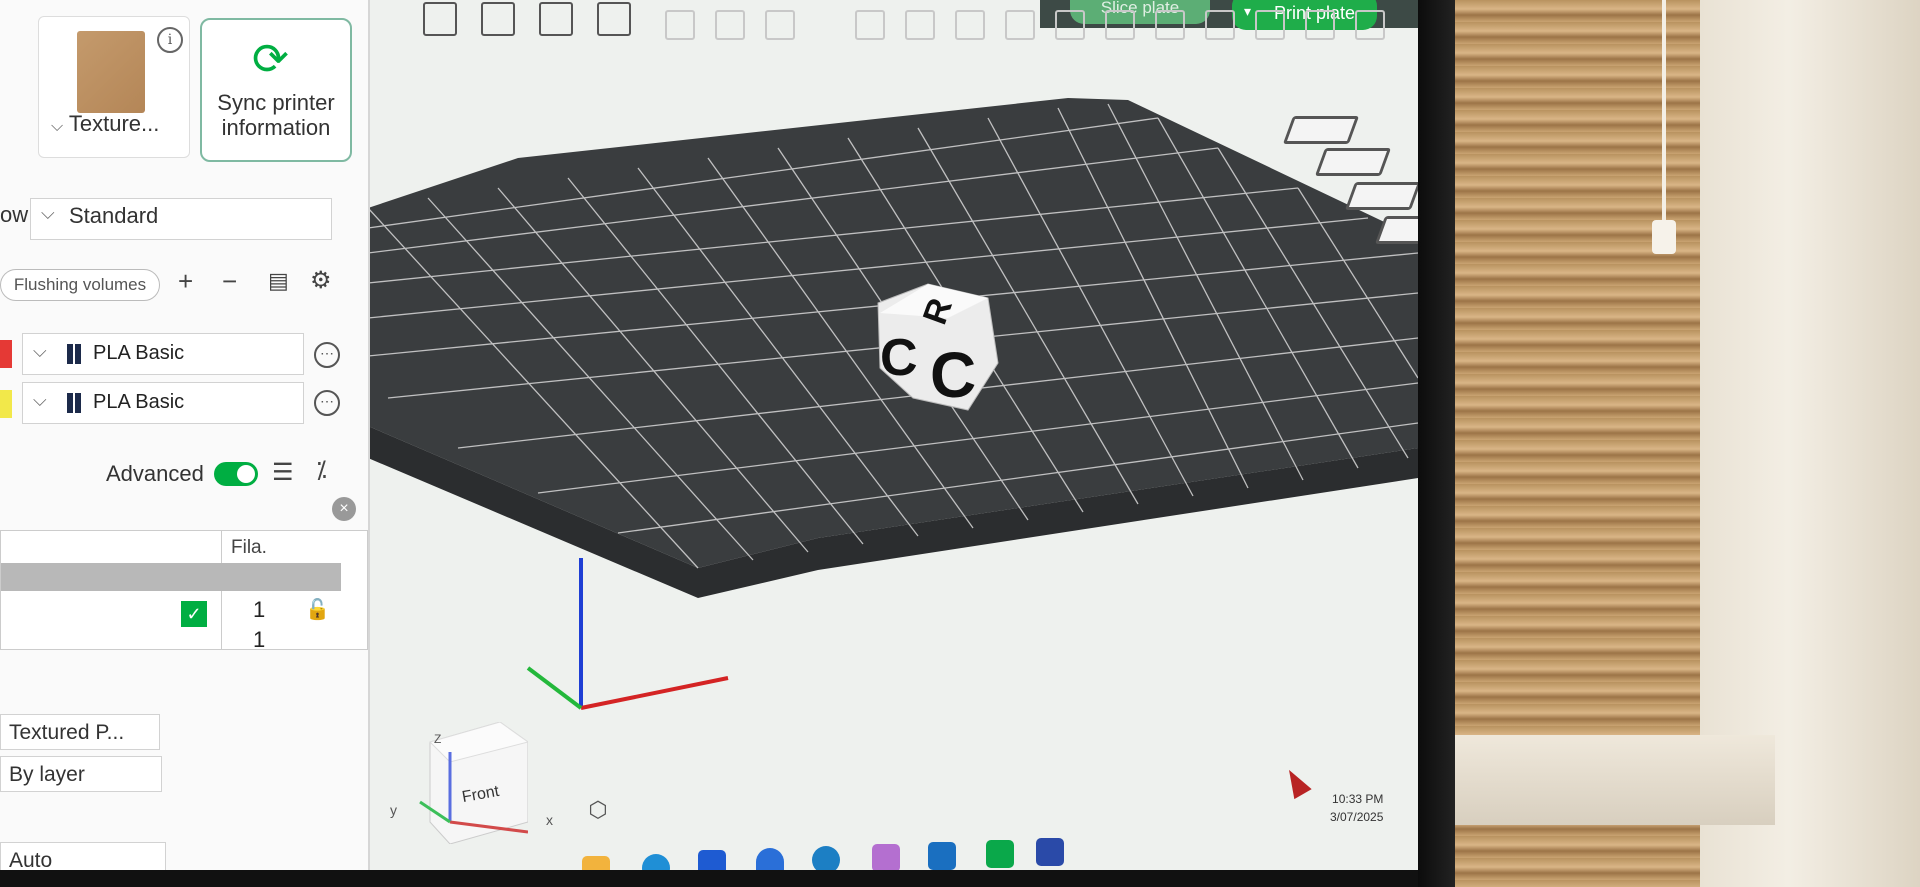  I want to click on filament-column-header: Fila., so click(249, 548).